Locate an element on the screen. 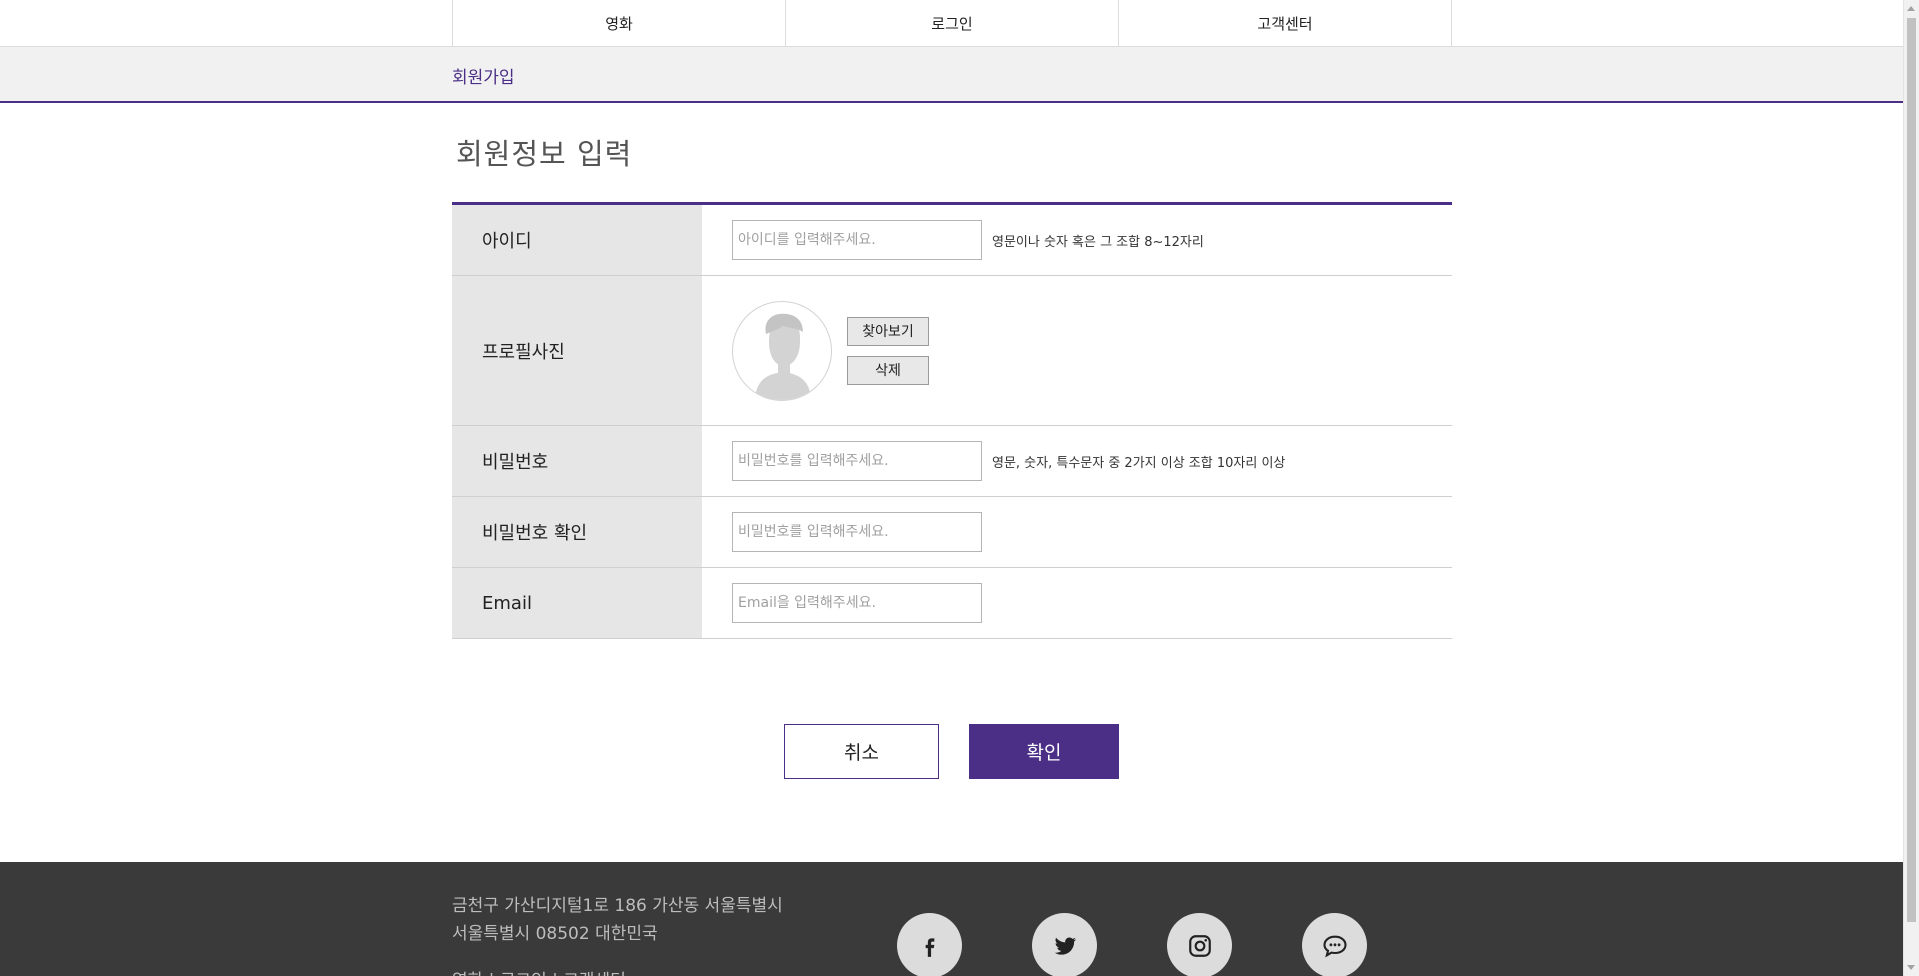 This screenshot has width=1919, height=976. address-line-2: 서울특별시 08502 대한민국 is located at coordinates (555, 934).